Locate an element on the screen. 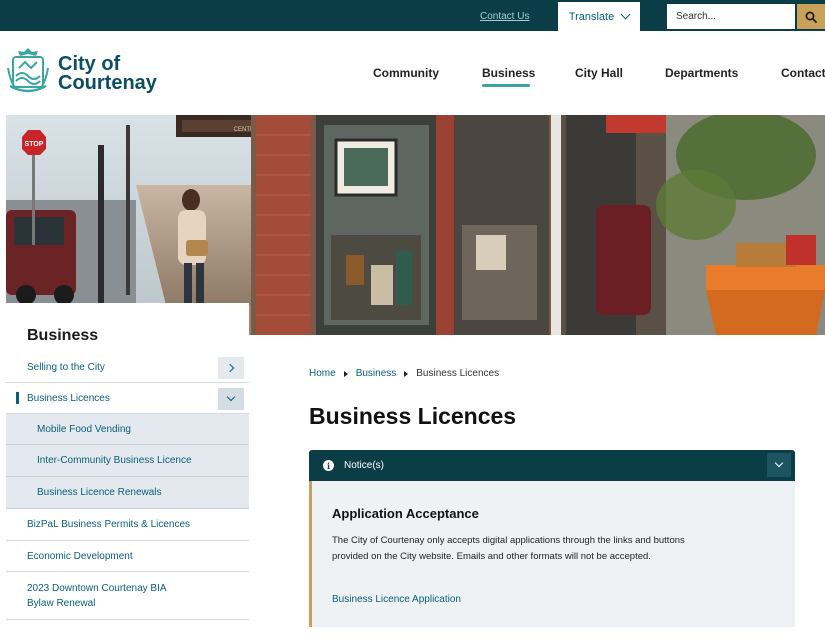  sidebar-item-label: Business Licences is located at coordinates (68, 398).